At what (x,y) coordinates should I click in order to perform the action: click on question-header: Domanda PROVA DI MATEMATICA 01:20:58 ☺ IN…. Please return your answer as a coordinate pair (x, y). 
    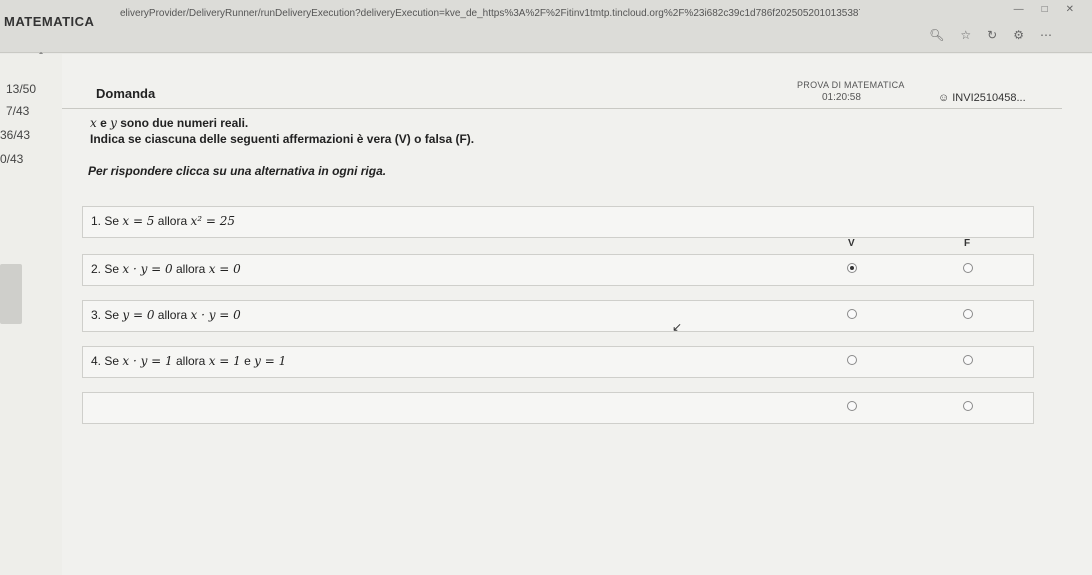
    Looking at the image, I should click on (562, 90).